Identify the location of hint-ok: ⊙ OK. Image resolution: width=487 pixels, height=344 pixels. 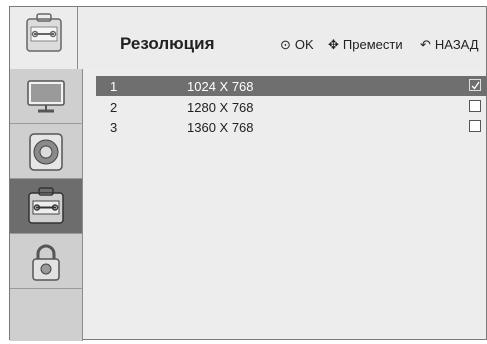
(297, 45).